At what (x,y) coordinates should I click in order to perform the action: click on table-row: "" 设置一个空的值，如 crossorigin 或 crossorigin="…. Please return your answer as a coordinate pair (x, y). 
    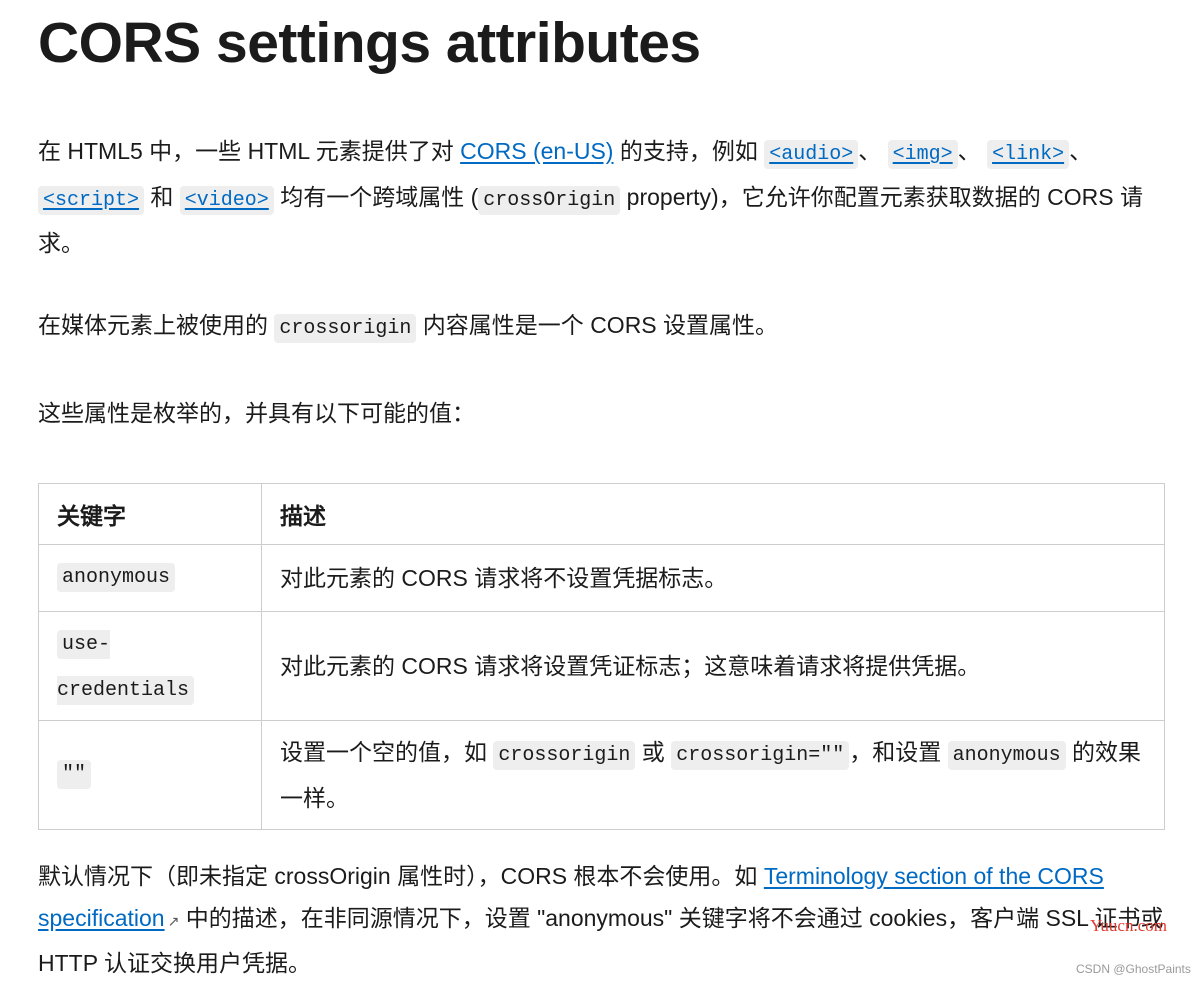
    Looking at the image, I should click on (601, 775).